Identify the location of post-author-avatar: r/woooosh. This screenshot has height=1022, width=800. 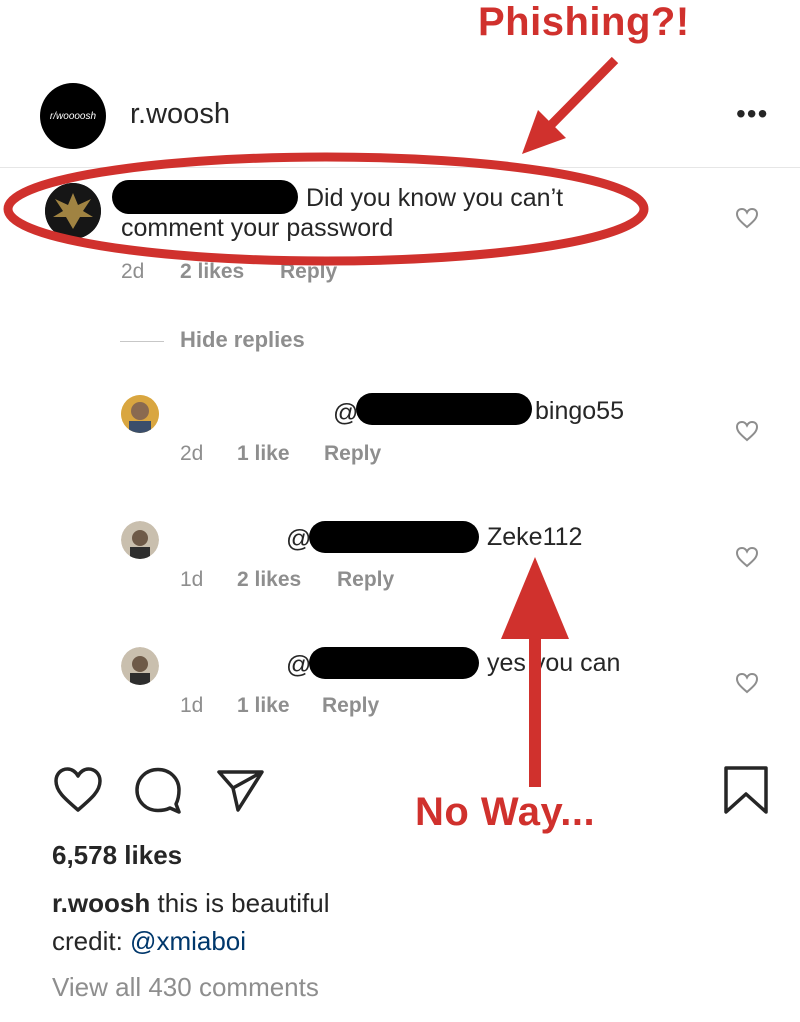
(73, 116).